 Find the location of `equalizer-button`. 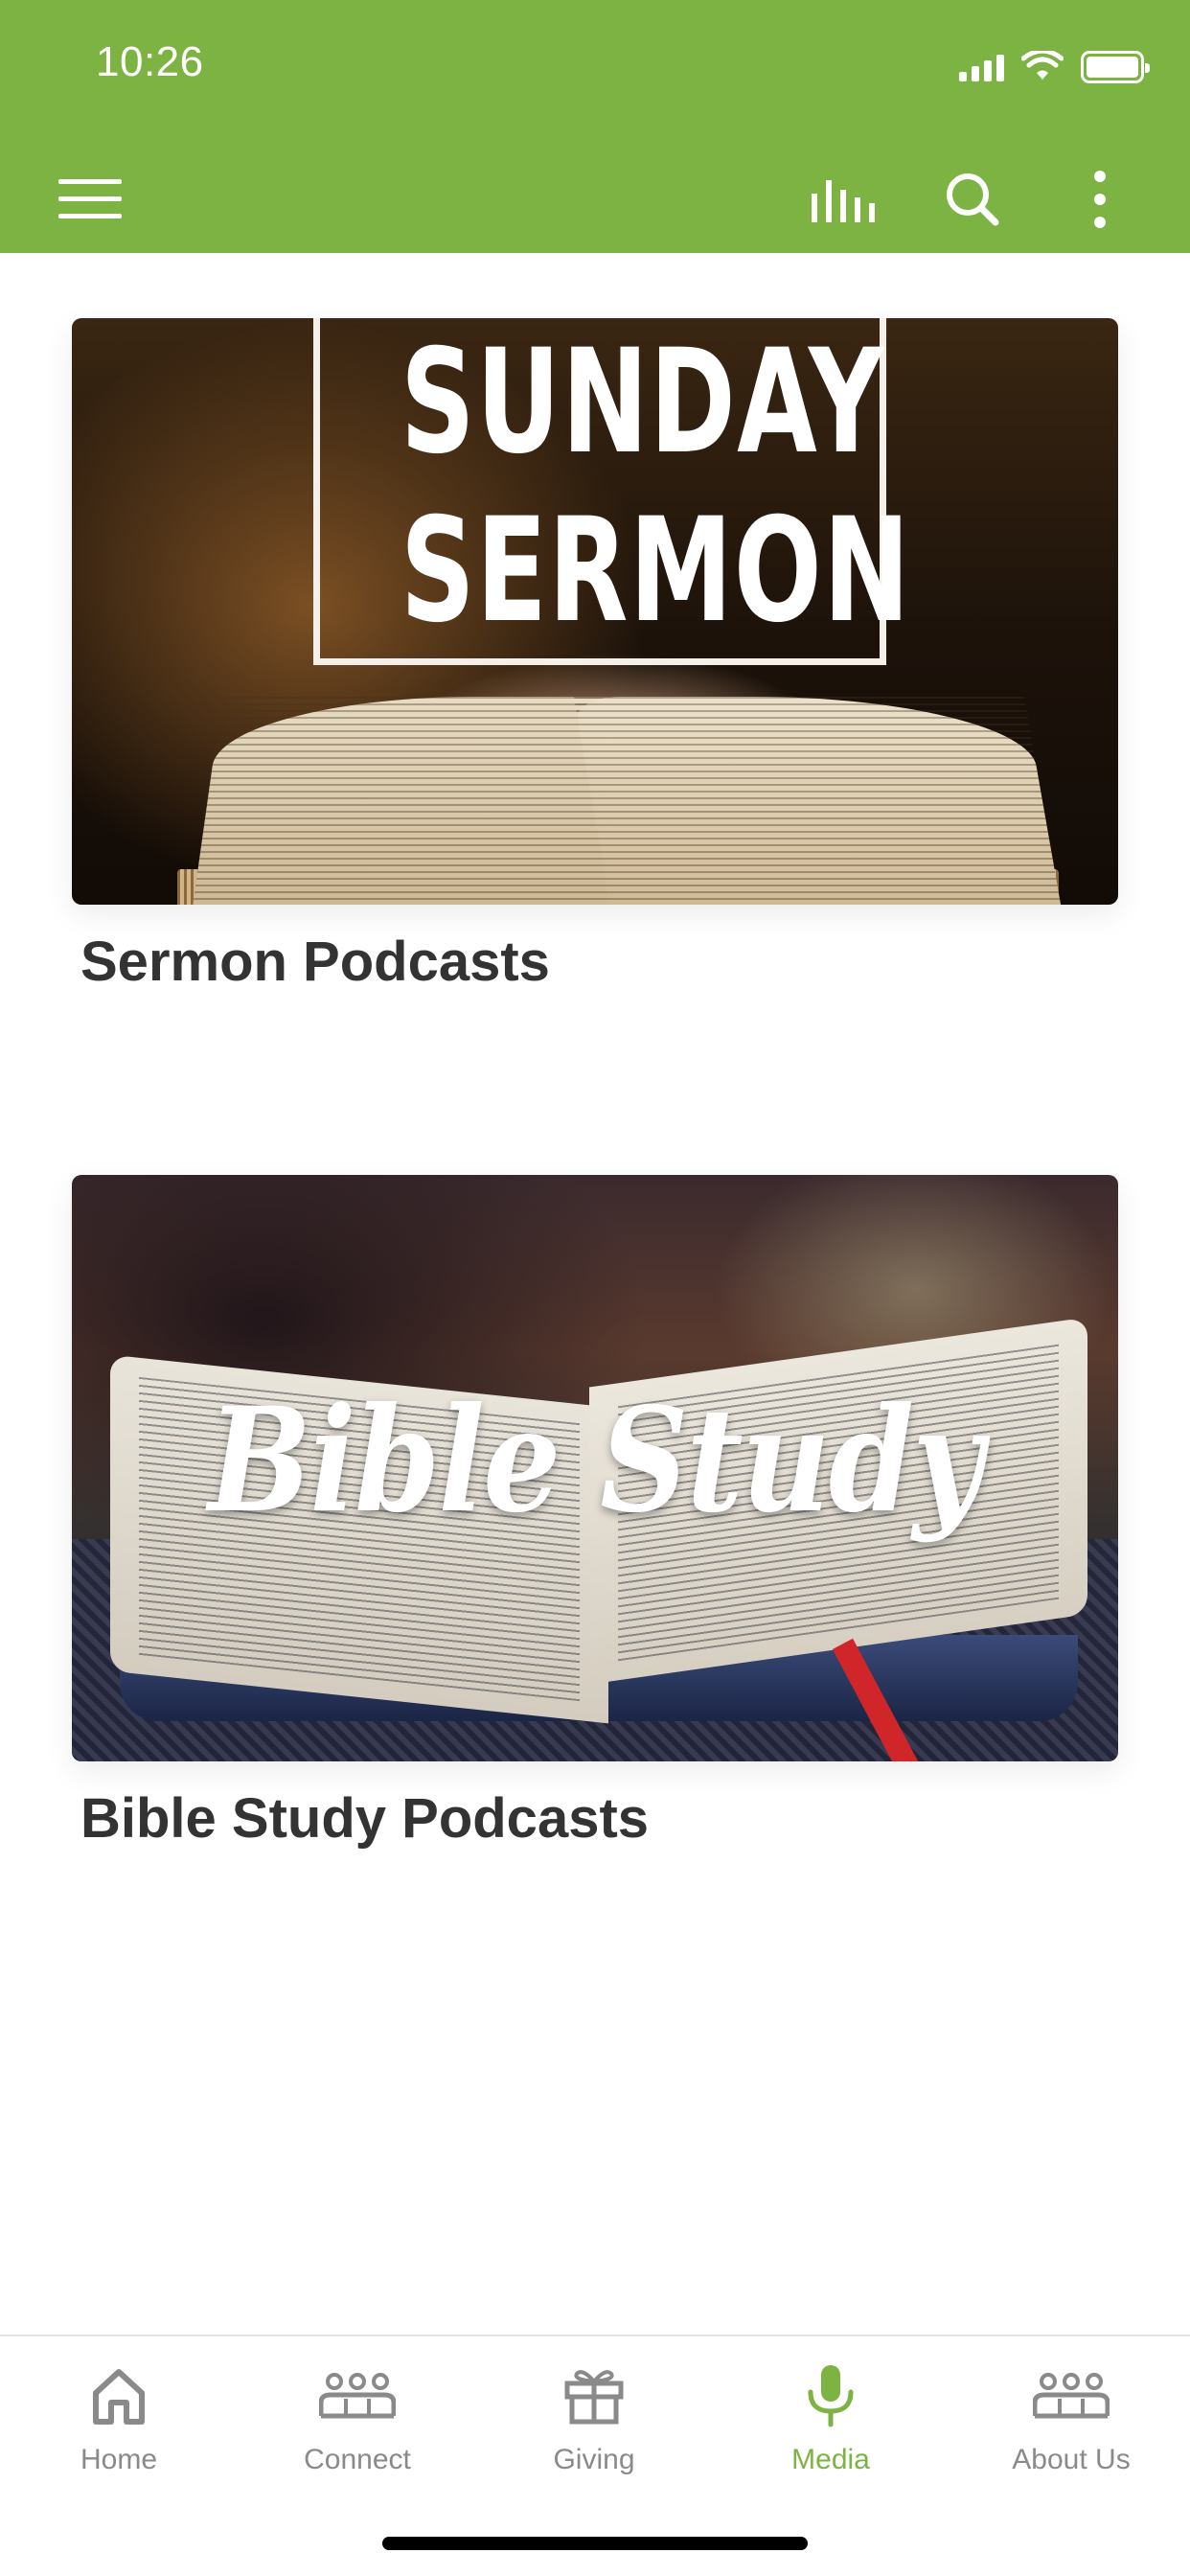

equalizer-button is located at coordinates (843, 199).